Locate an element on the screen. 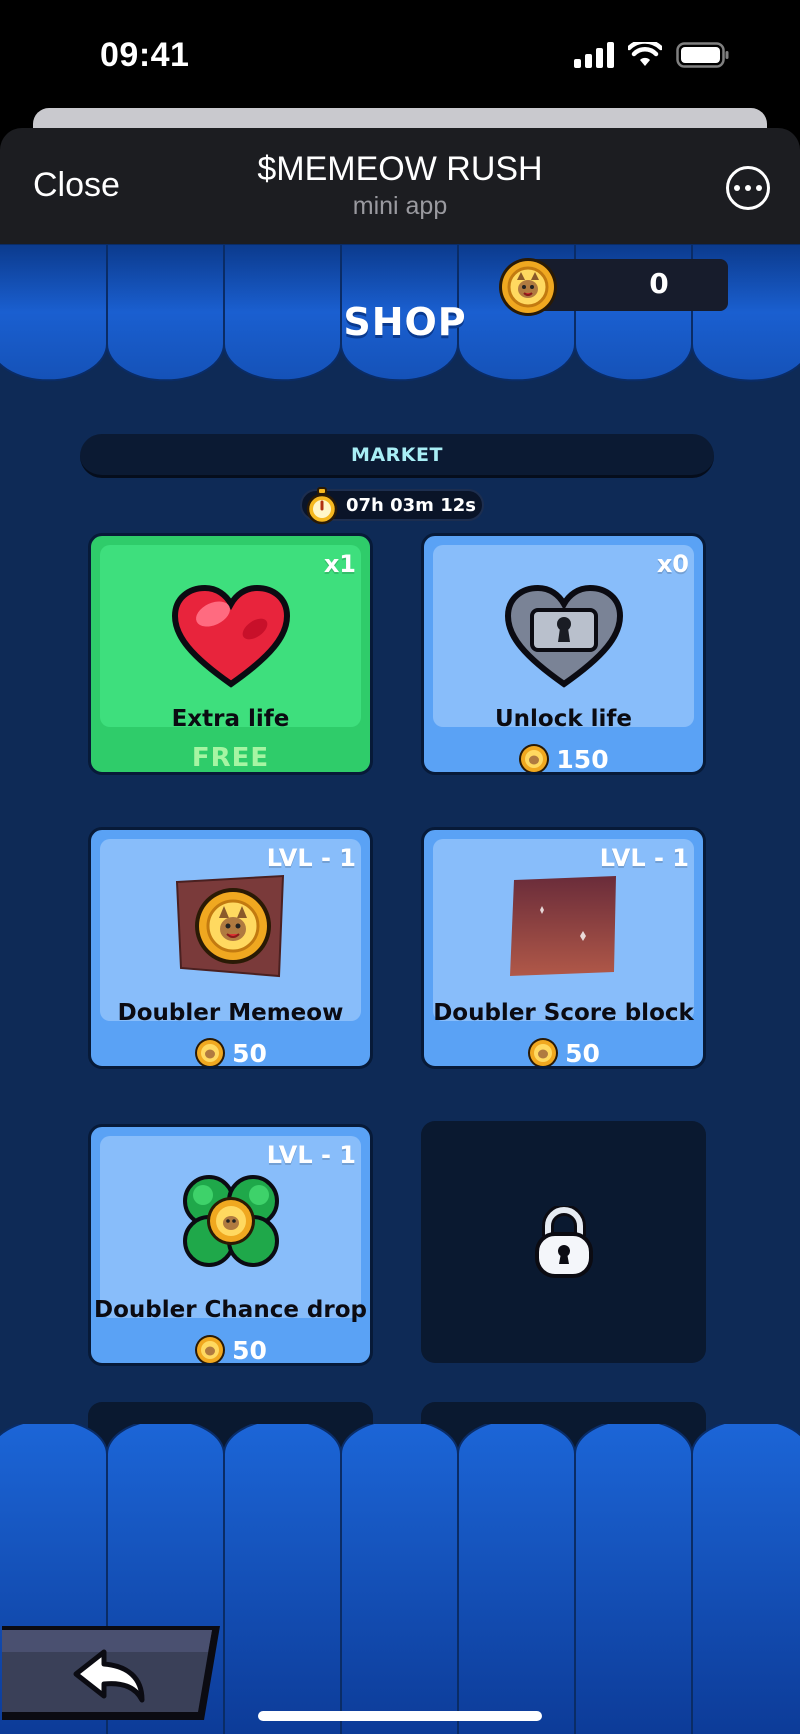 This screenshot has height=1734, width=800. shop-item-doubler-score-block: LVL - 1 Doubler Score block 50 is located at coordinates (563, 948).